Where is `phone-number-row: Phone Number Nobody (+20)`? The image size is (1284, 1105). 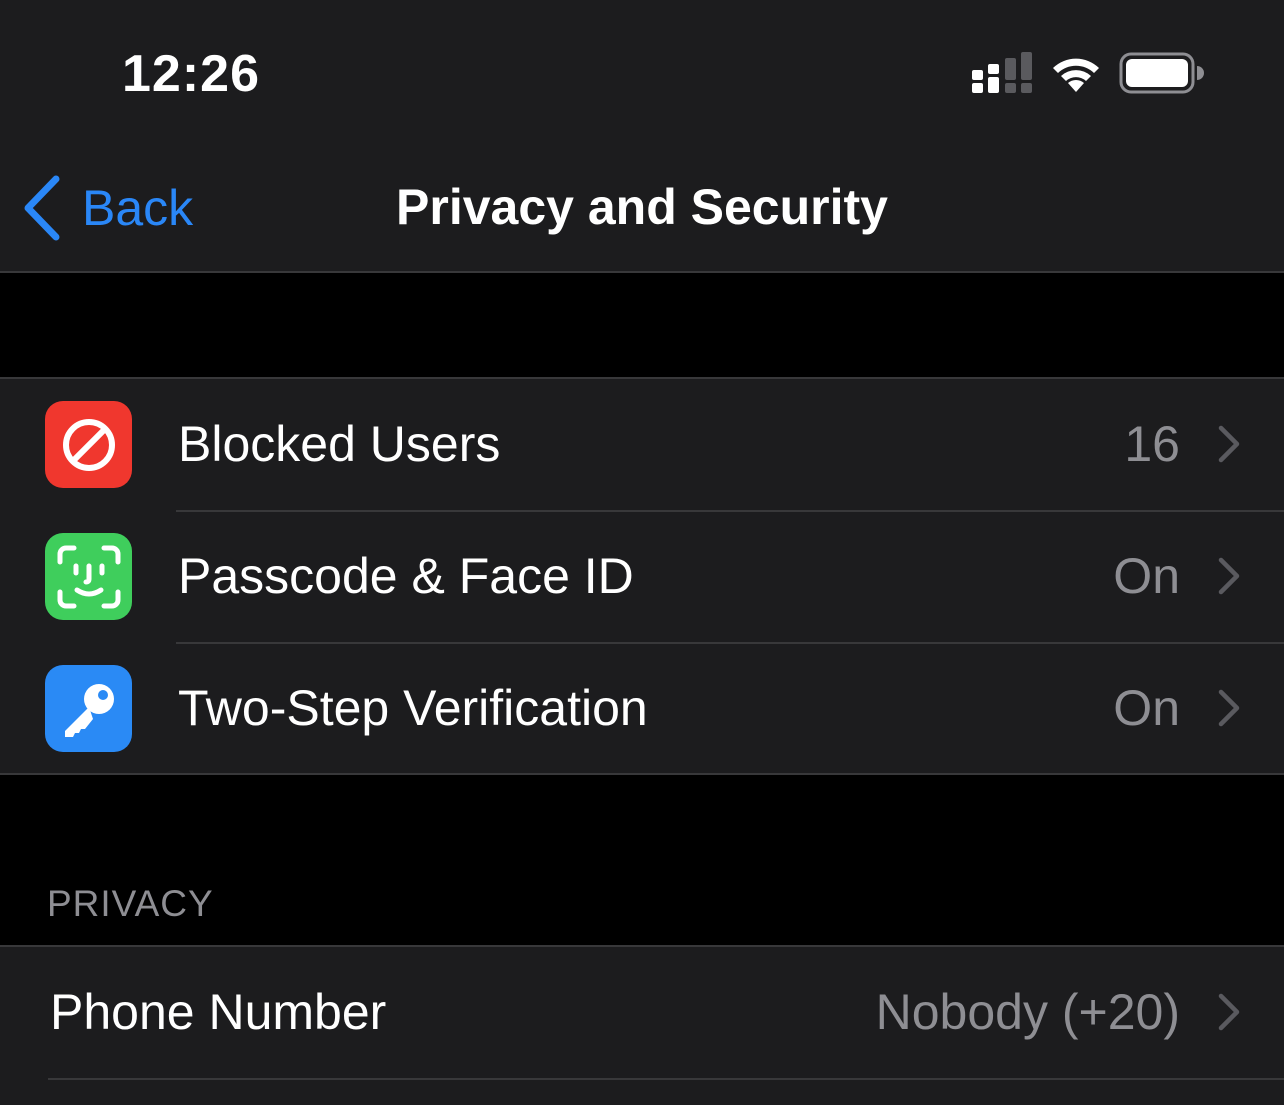 phone-number-row: Phone Number Nobody (+20) is located at coordinates (642, 1013).